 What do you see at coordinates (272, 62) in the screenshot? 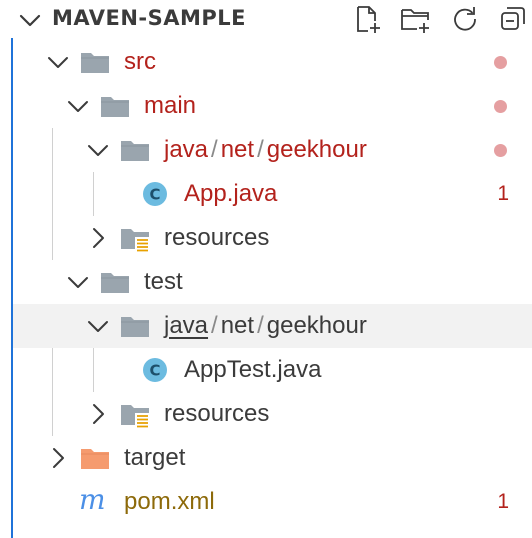
I see `tree-row-src: src` at bounding box center [272, 62].